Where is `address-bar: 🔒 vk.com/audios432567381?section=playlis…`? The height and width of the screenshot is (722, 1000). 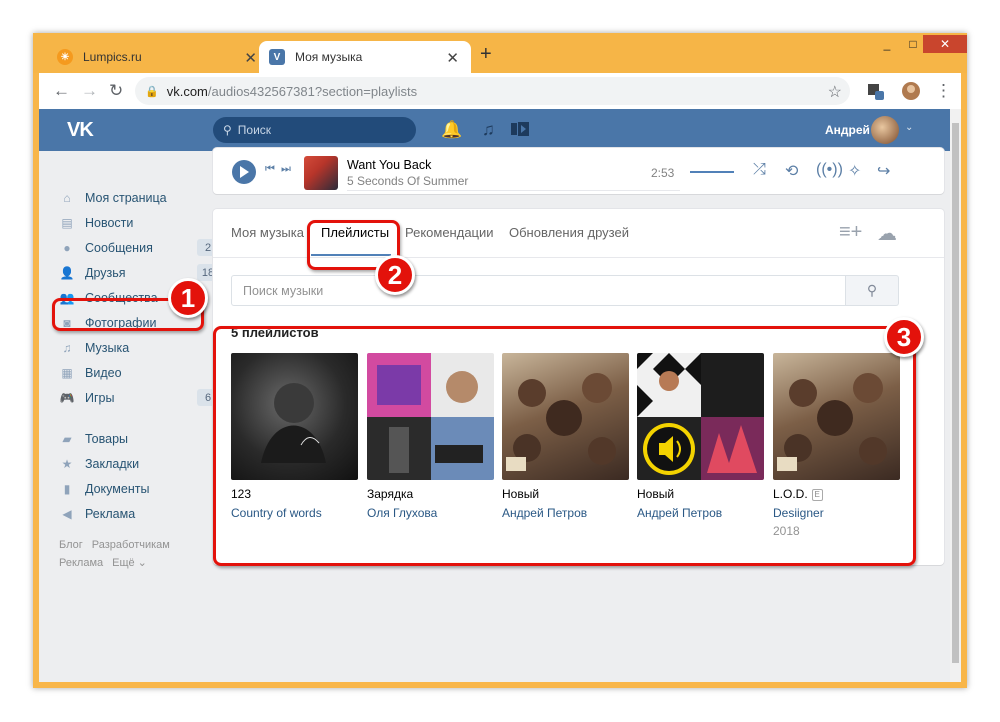 address-bar: 🔒 vk.com/audios432567381?section=playlis… is located at coordinates (492, 91).